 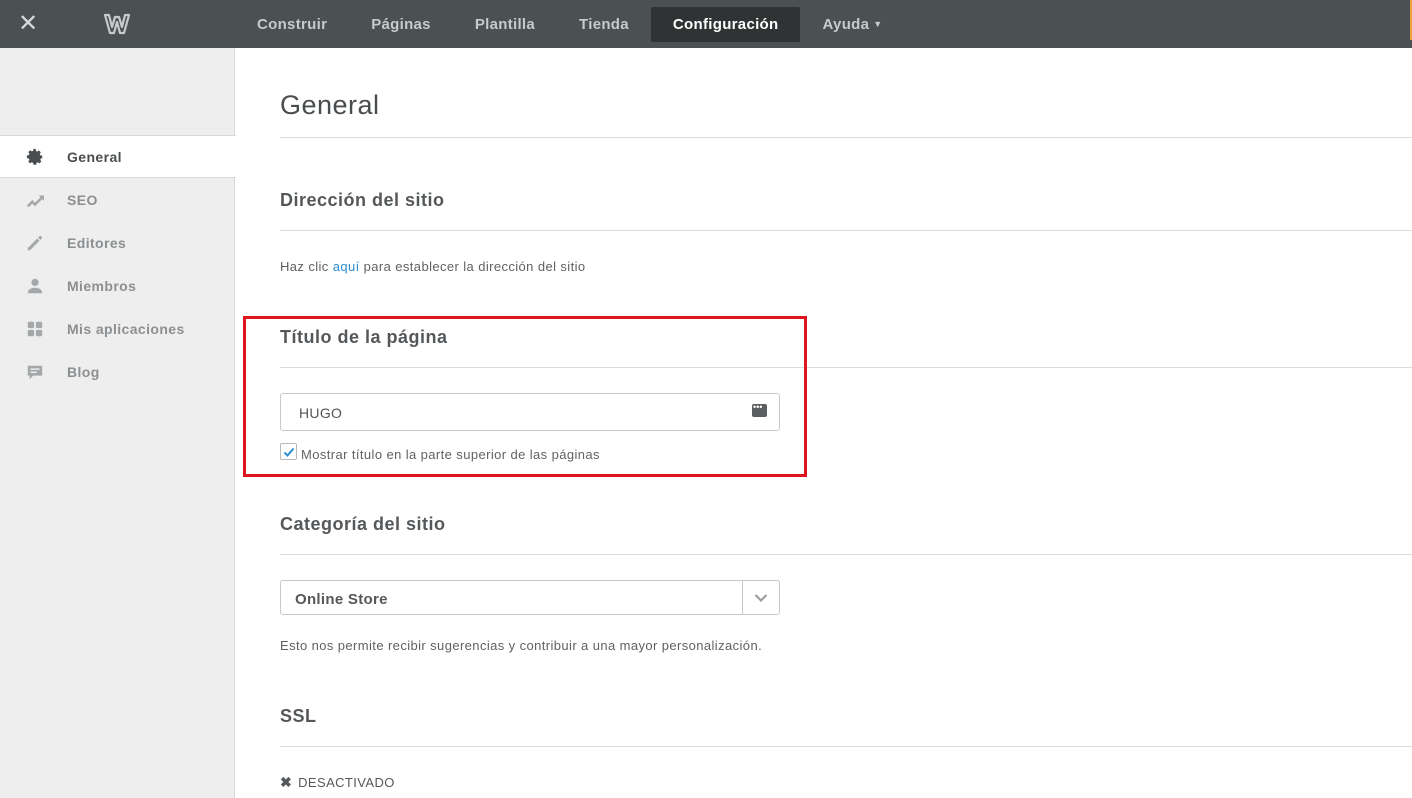 What do you see at coordinates (117, 199) in the screenshot?
I see `sidebar-item-seo: SEO` at bounding box center [117, 199].